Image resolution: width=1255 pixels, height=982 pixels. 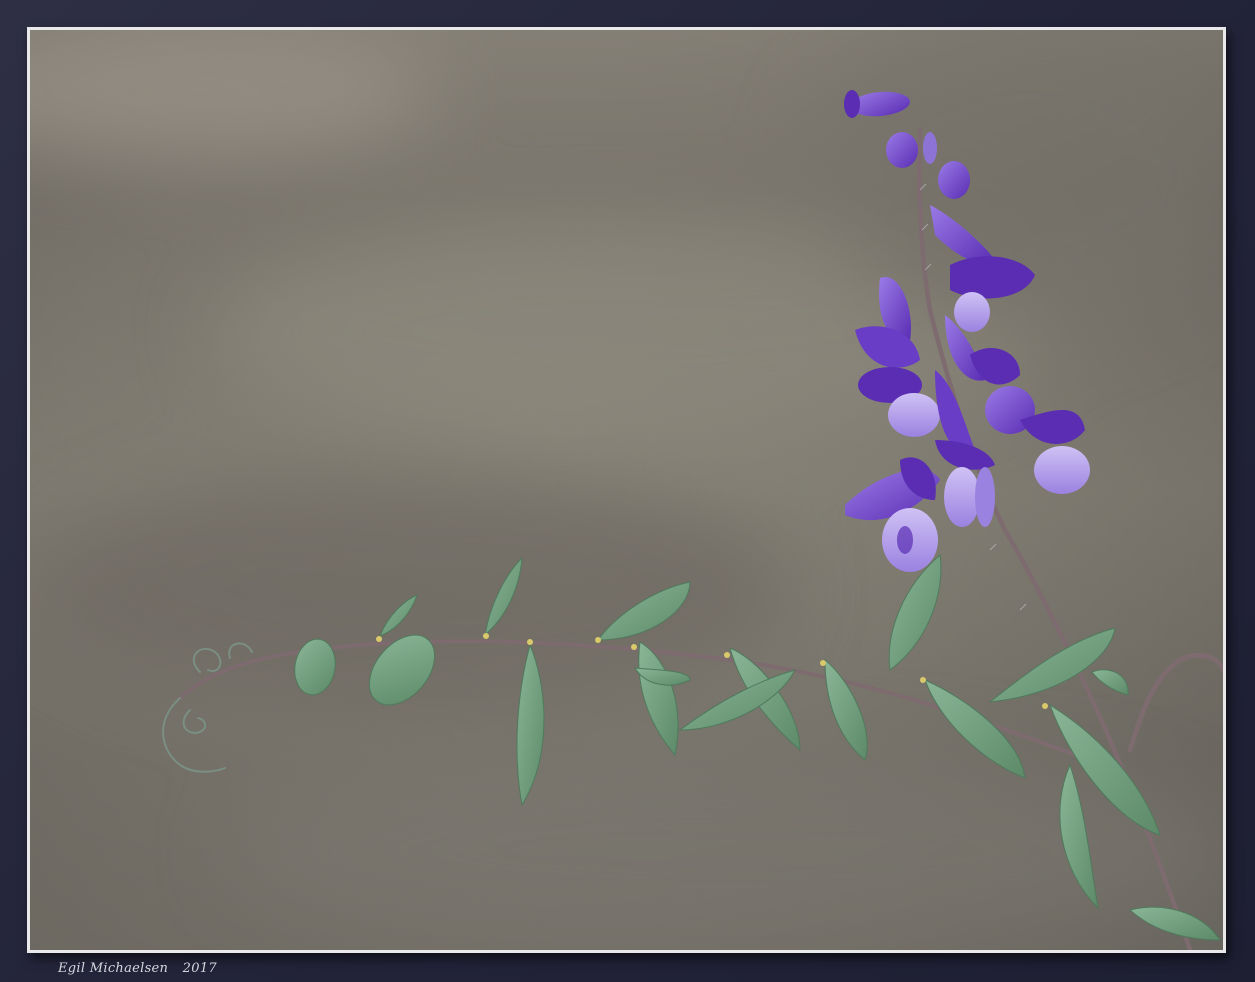 I want to click on signature-year: 2017, so click(x=199, y=968).